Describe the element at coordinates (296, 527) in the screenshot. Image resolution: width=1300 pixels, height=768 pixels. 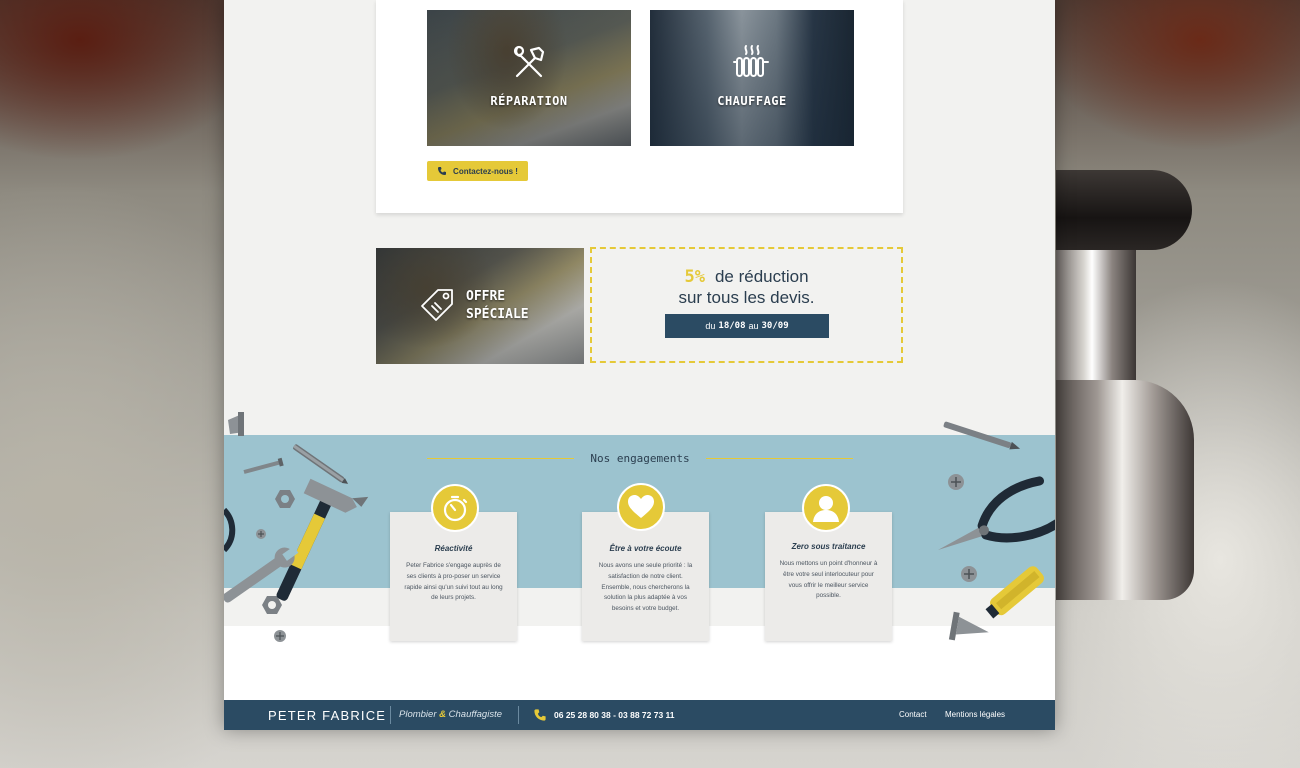
I see `tools-illustration-left` at that location.